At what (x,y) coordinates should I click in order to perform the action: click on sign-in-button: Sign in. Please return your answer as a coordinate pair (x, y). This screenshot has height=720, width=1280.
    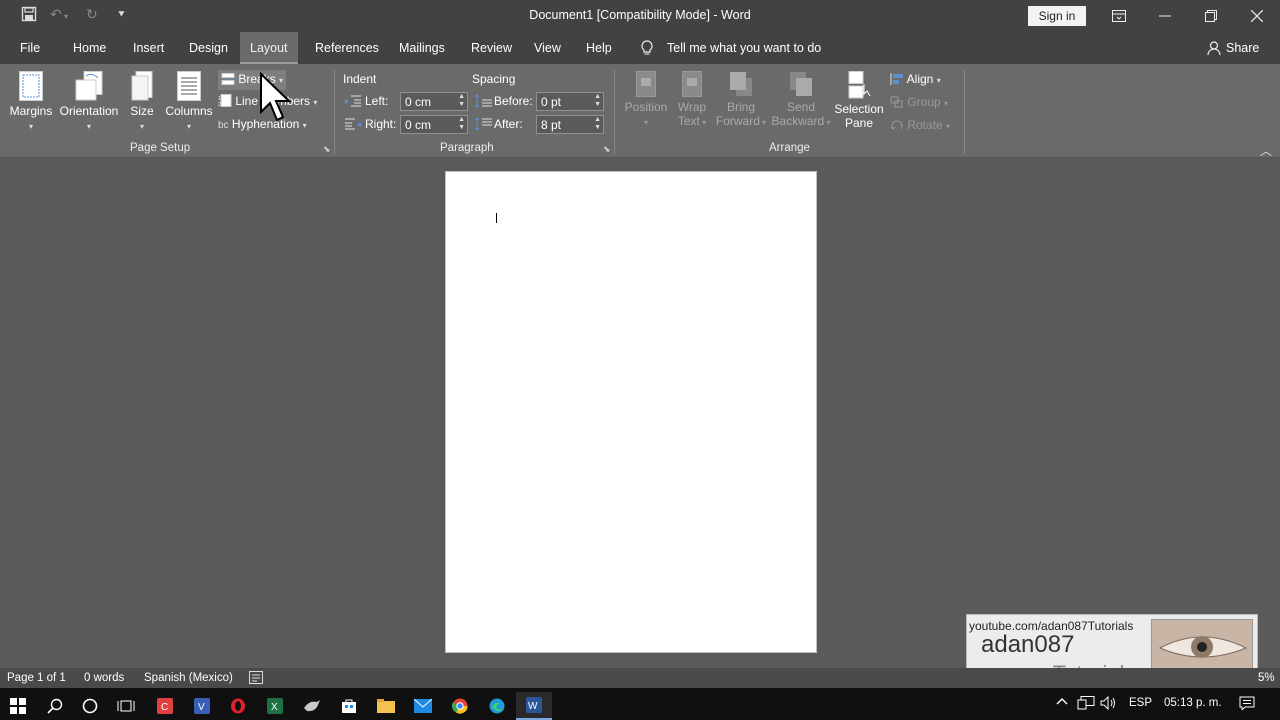
    Looking at the image, I should click on (1057, 16).